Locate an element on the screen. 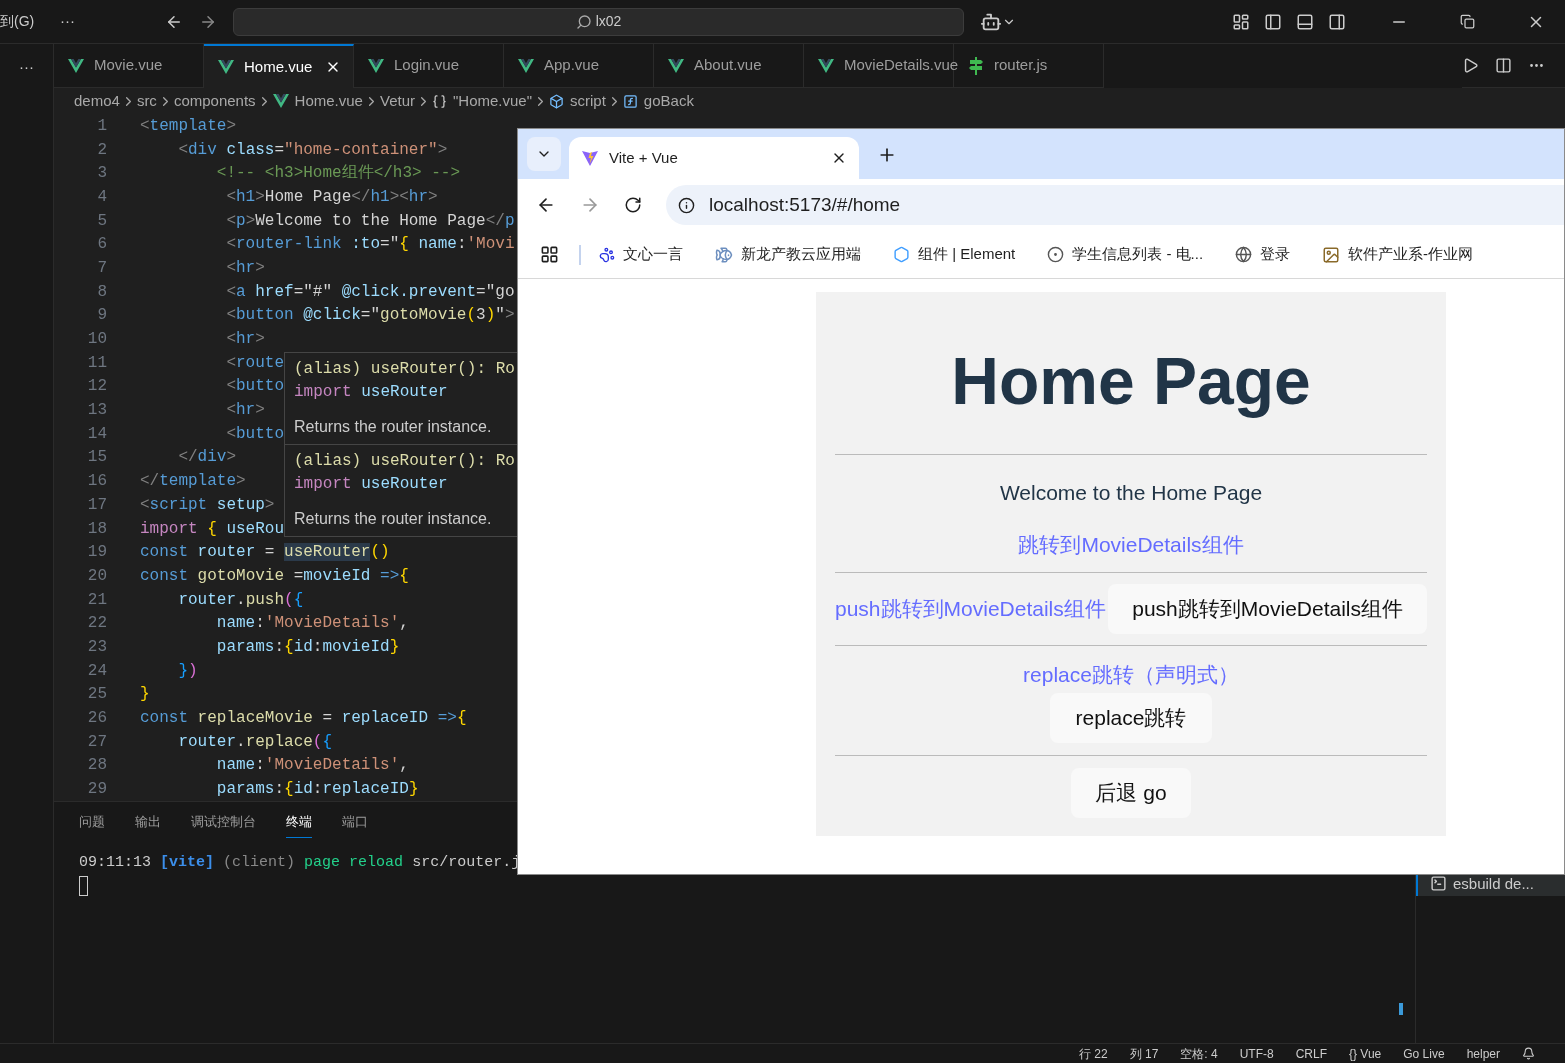 The height and width of the screenshot is (1063, 1565). editor-tab: Login.vue is located at coordinates (429, 66).